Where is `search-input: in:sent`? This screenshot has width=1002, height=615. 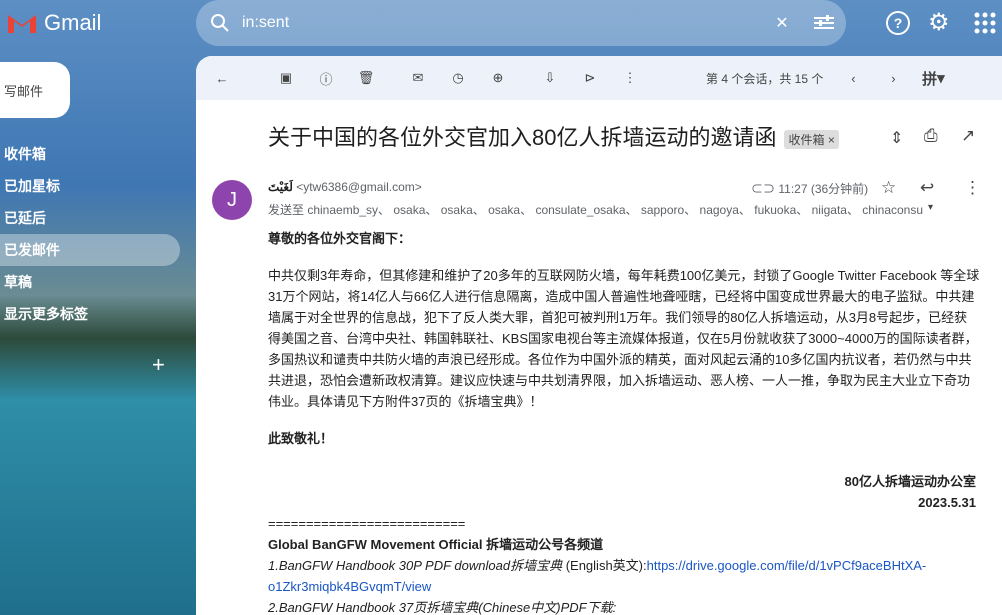 search-input: in:sent is located at coordinates (502, 23).